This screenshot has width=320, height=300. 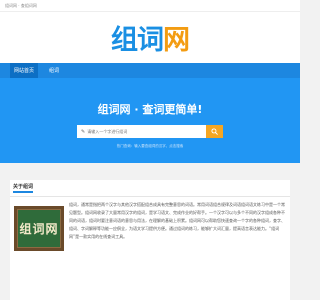 I want to click on top-bar: 组词网 · 查组词网, so click(x=150, y=6).